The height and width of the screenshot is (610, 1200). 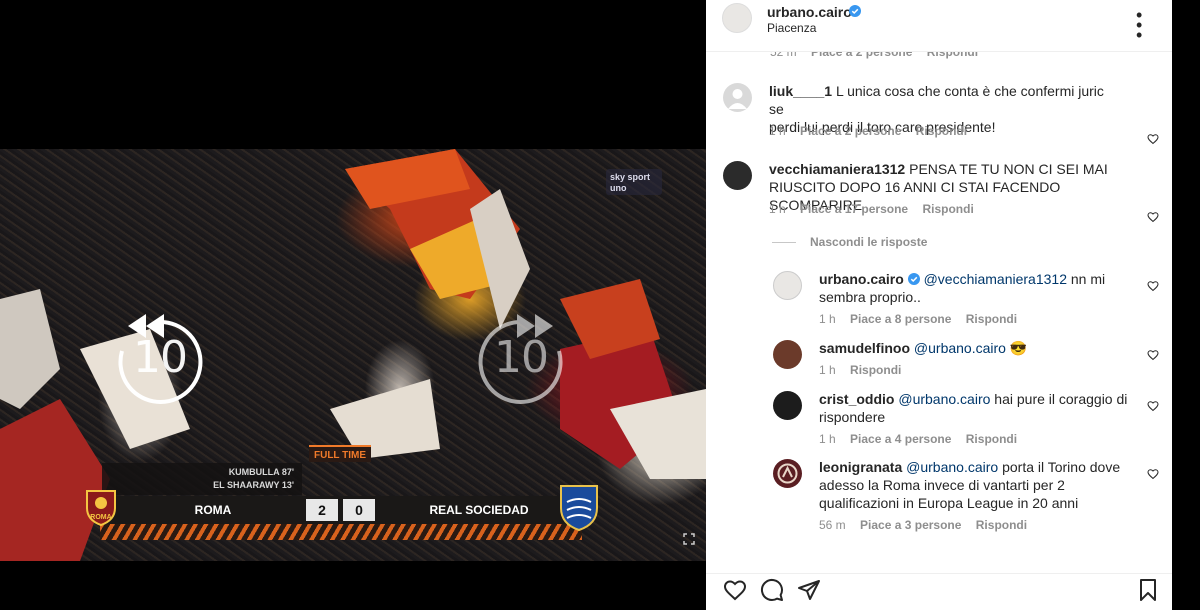 I want to click on hide-replies-button: Nascondi le risposte, so click(x=868, y=242).